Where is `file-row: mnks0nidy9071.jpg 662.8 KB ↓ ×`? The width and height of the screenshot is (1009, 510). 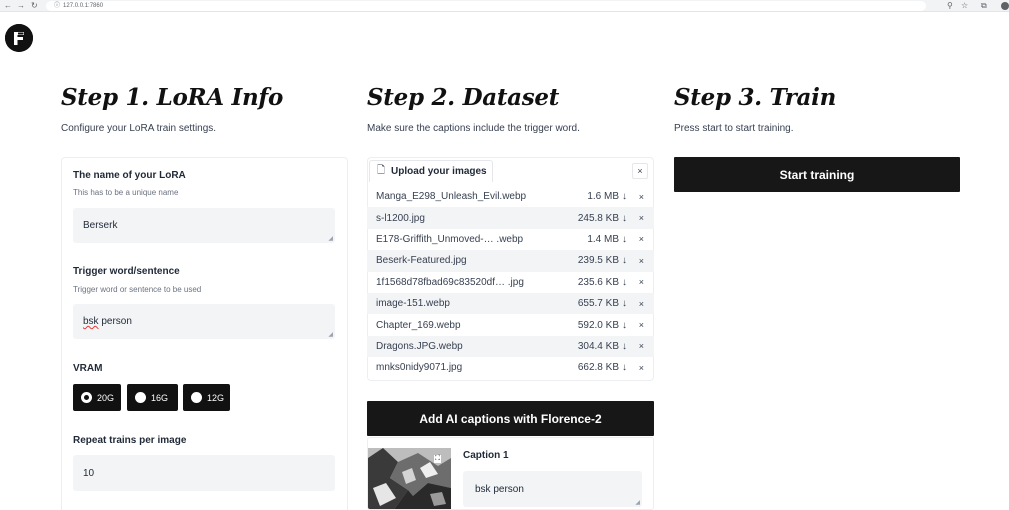 file-row: mnks0nidy9071.jpg 662.8 KB ↓ × is located at coordinates (510, 367).